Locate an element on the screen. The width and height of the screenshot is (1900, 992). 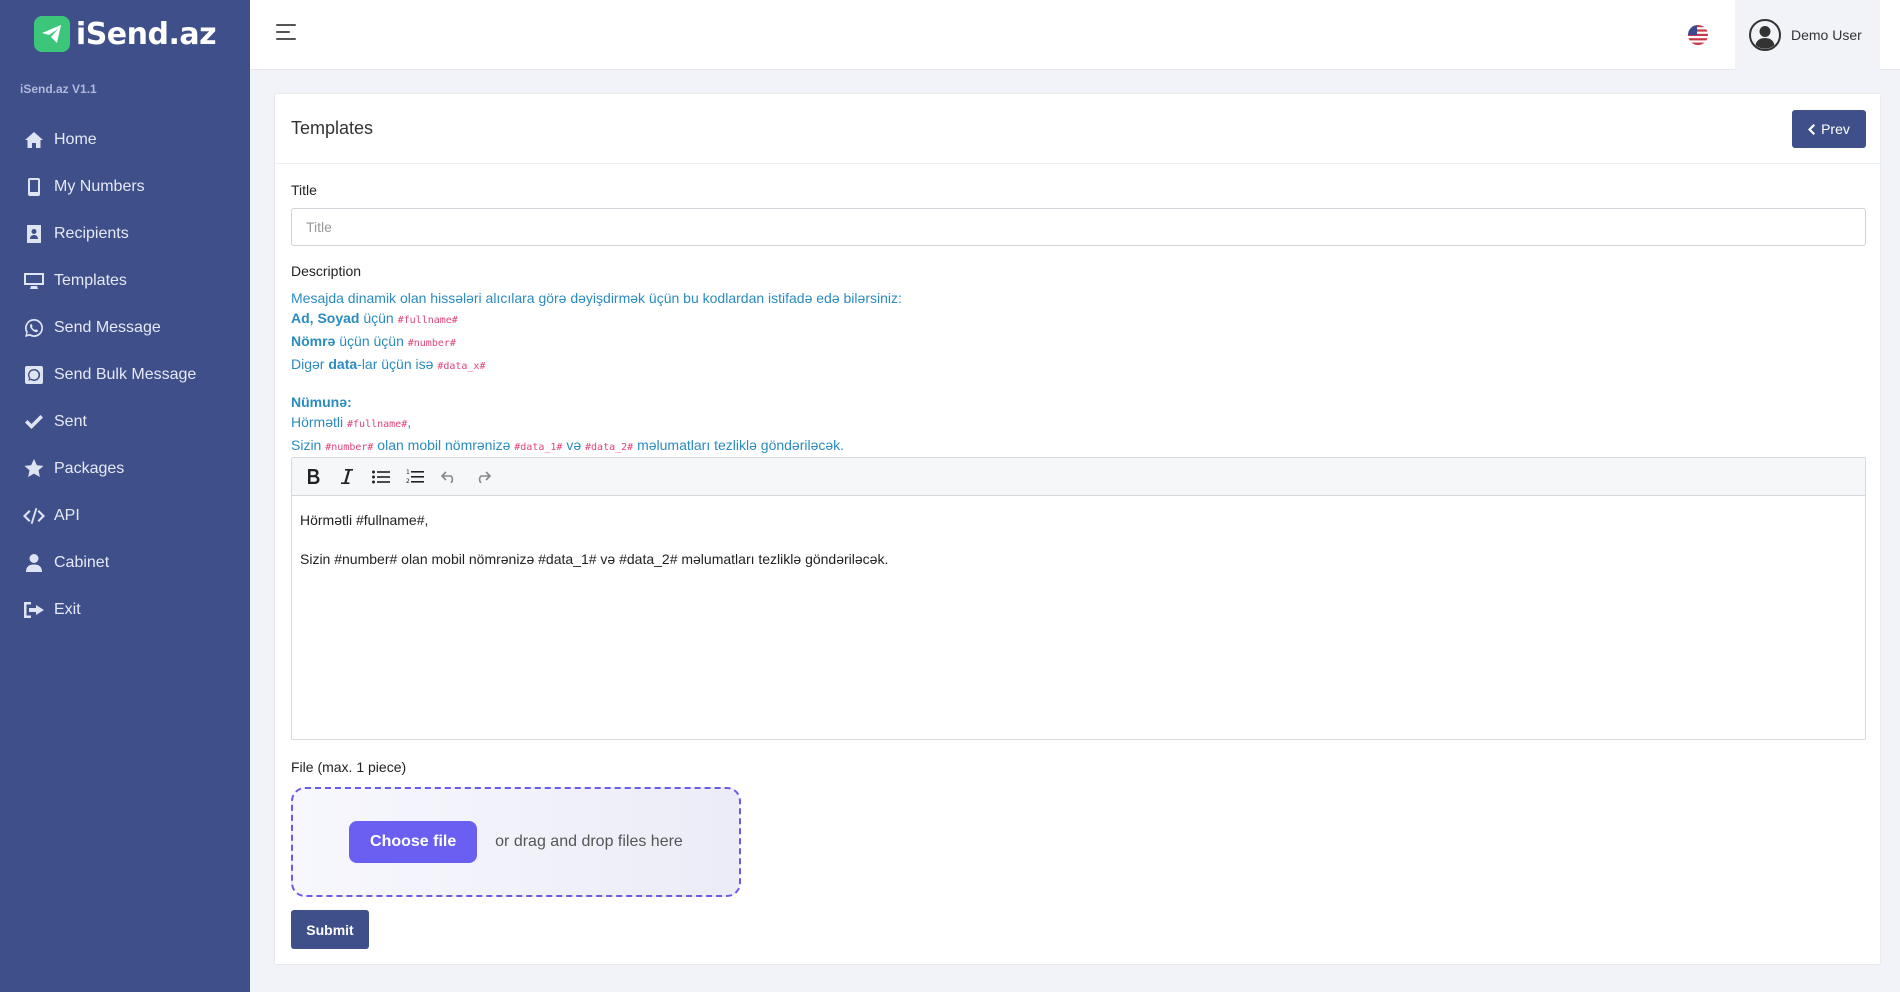
sidebar-item-label: Send Message is located at coordinates (107, 327).